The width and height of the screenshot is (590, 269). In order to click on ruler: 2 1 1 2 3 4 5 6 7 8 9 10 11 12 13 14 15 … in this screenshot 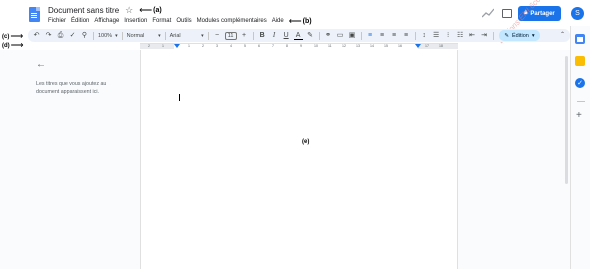, I will do `click(299, 46)`.